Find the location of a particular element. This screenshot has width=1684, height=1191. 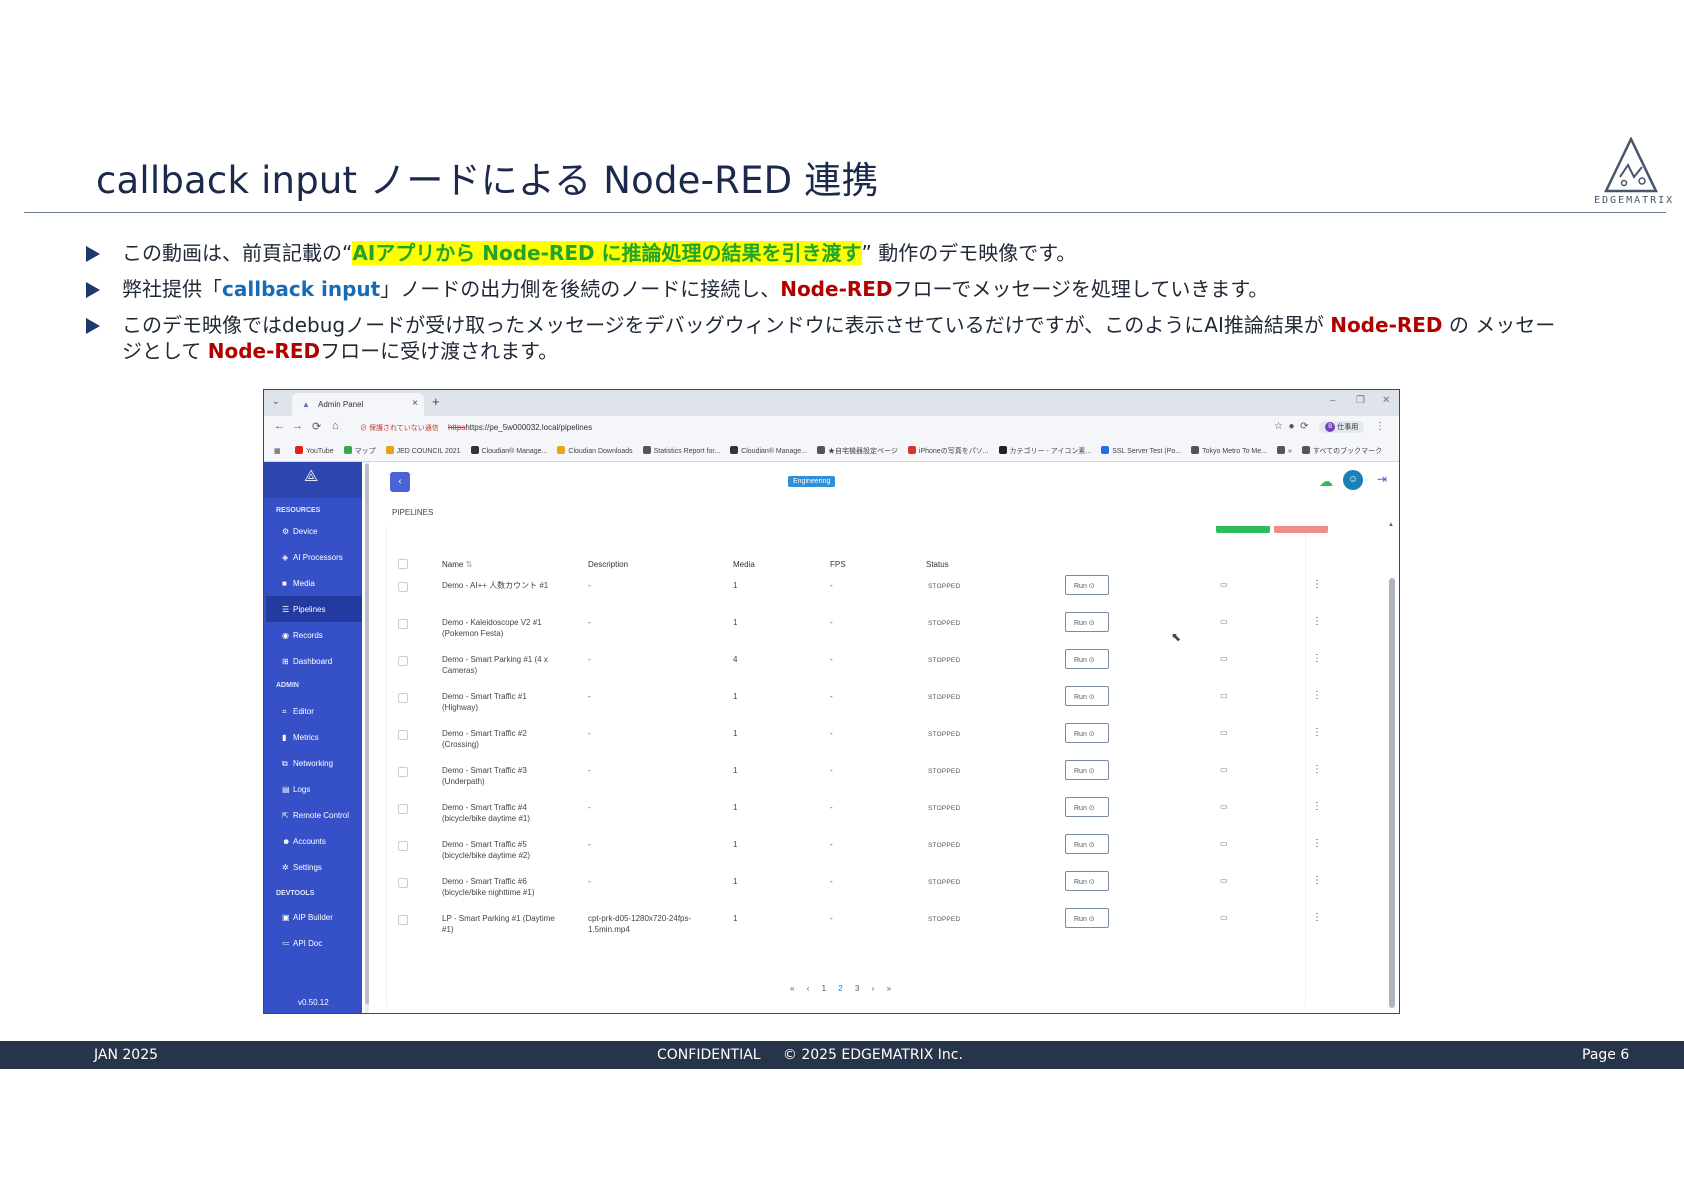

add-pipeline-button is located at coordinates (1243, 529).